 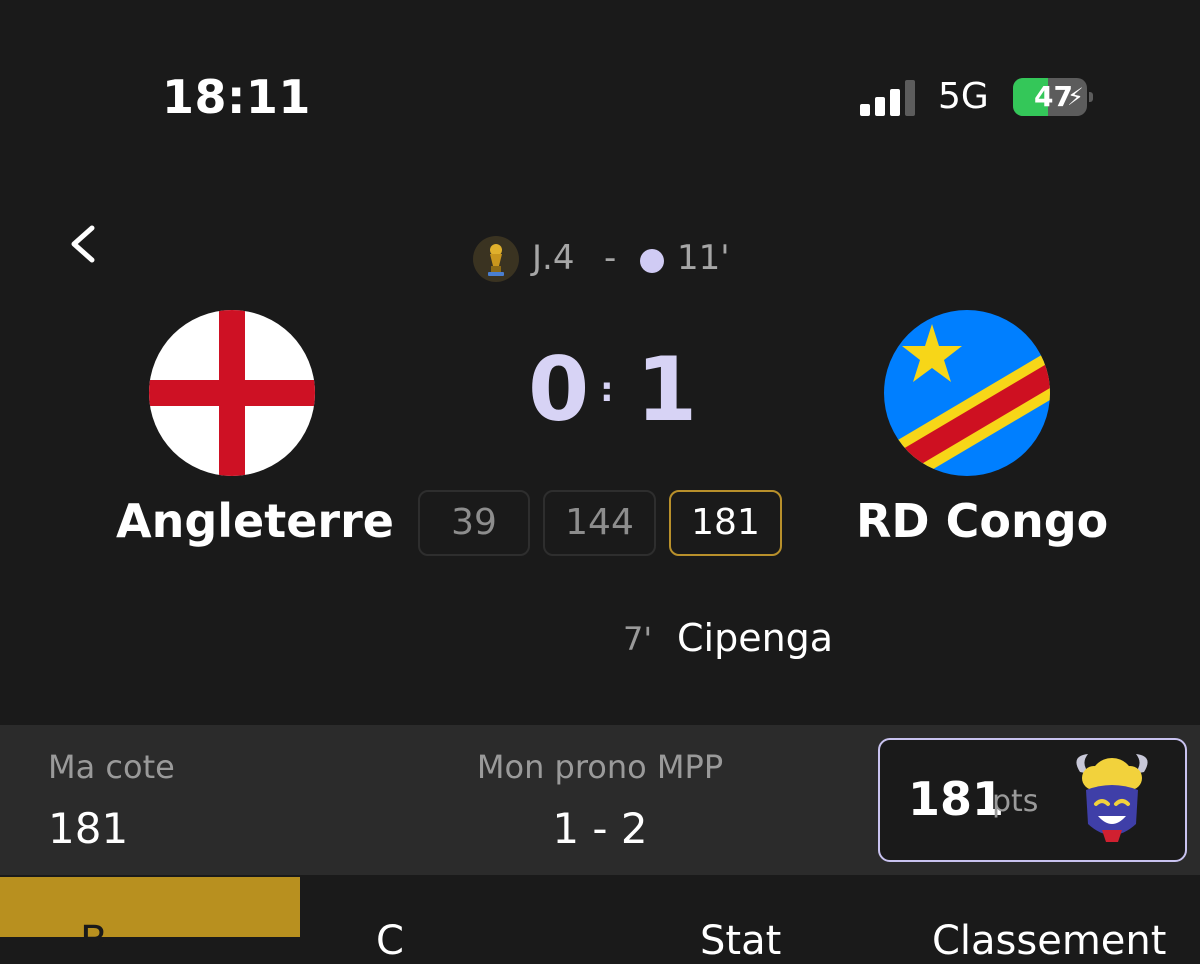 What do you see at coordinates (652, 261) in the screenshot?
I see `live-dot-icon` at bounding box center [652, 261].